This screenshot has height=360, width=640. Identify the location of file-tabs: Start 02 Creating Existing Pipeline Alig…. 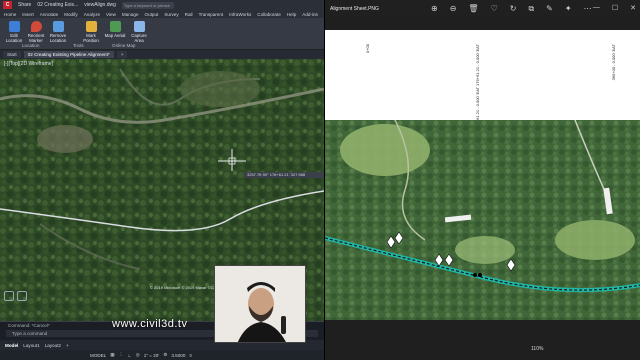
(162, 54).